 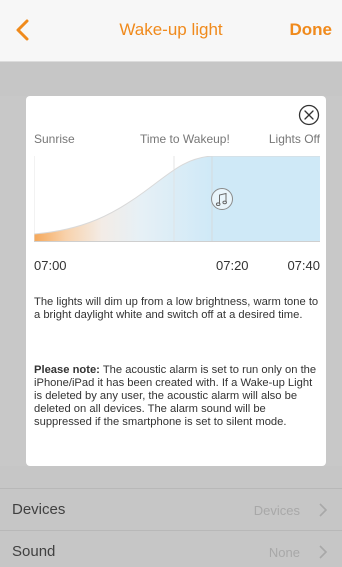 I want to click on navigation-bar: Wake-up light Done, so click(x=171, y=31).